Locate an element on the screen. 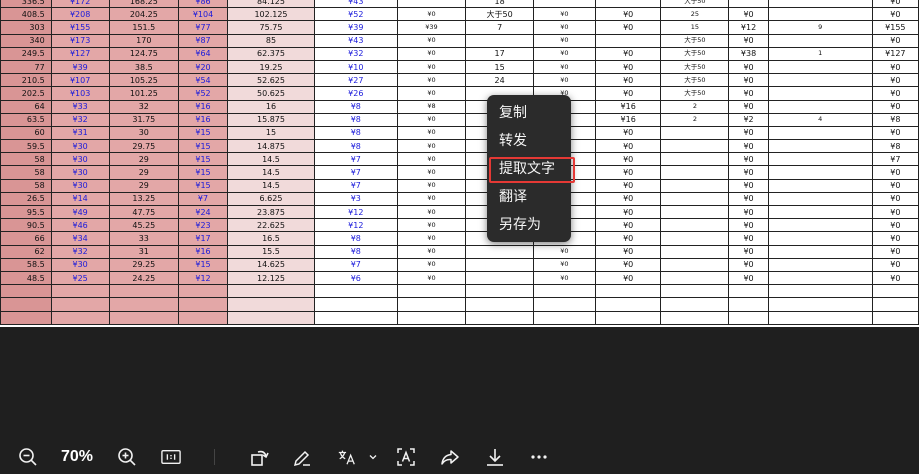 The image size is (919, 474). table-cell: 13.25 is located at coordinates (144, 199).